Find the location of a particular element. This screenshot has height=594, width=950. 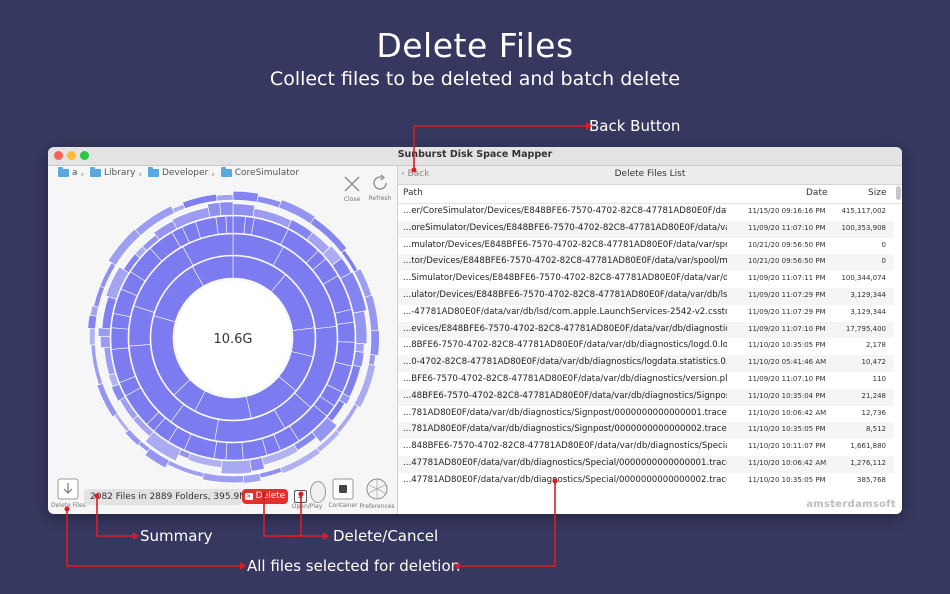

column-header-date: Date is located at coordinates (817, 193).